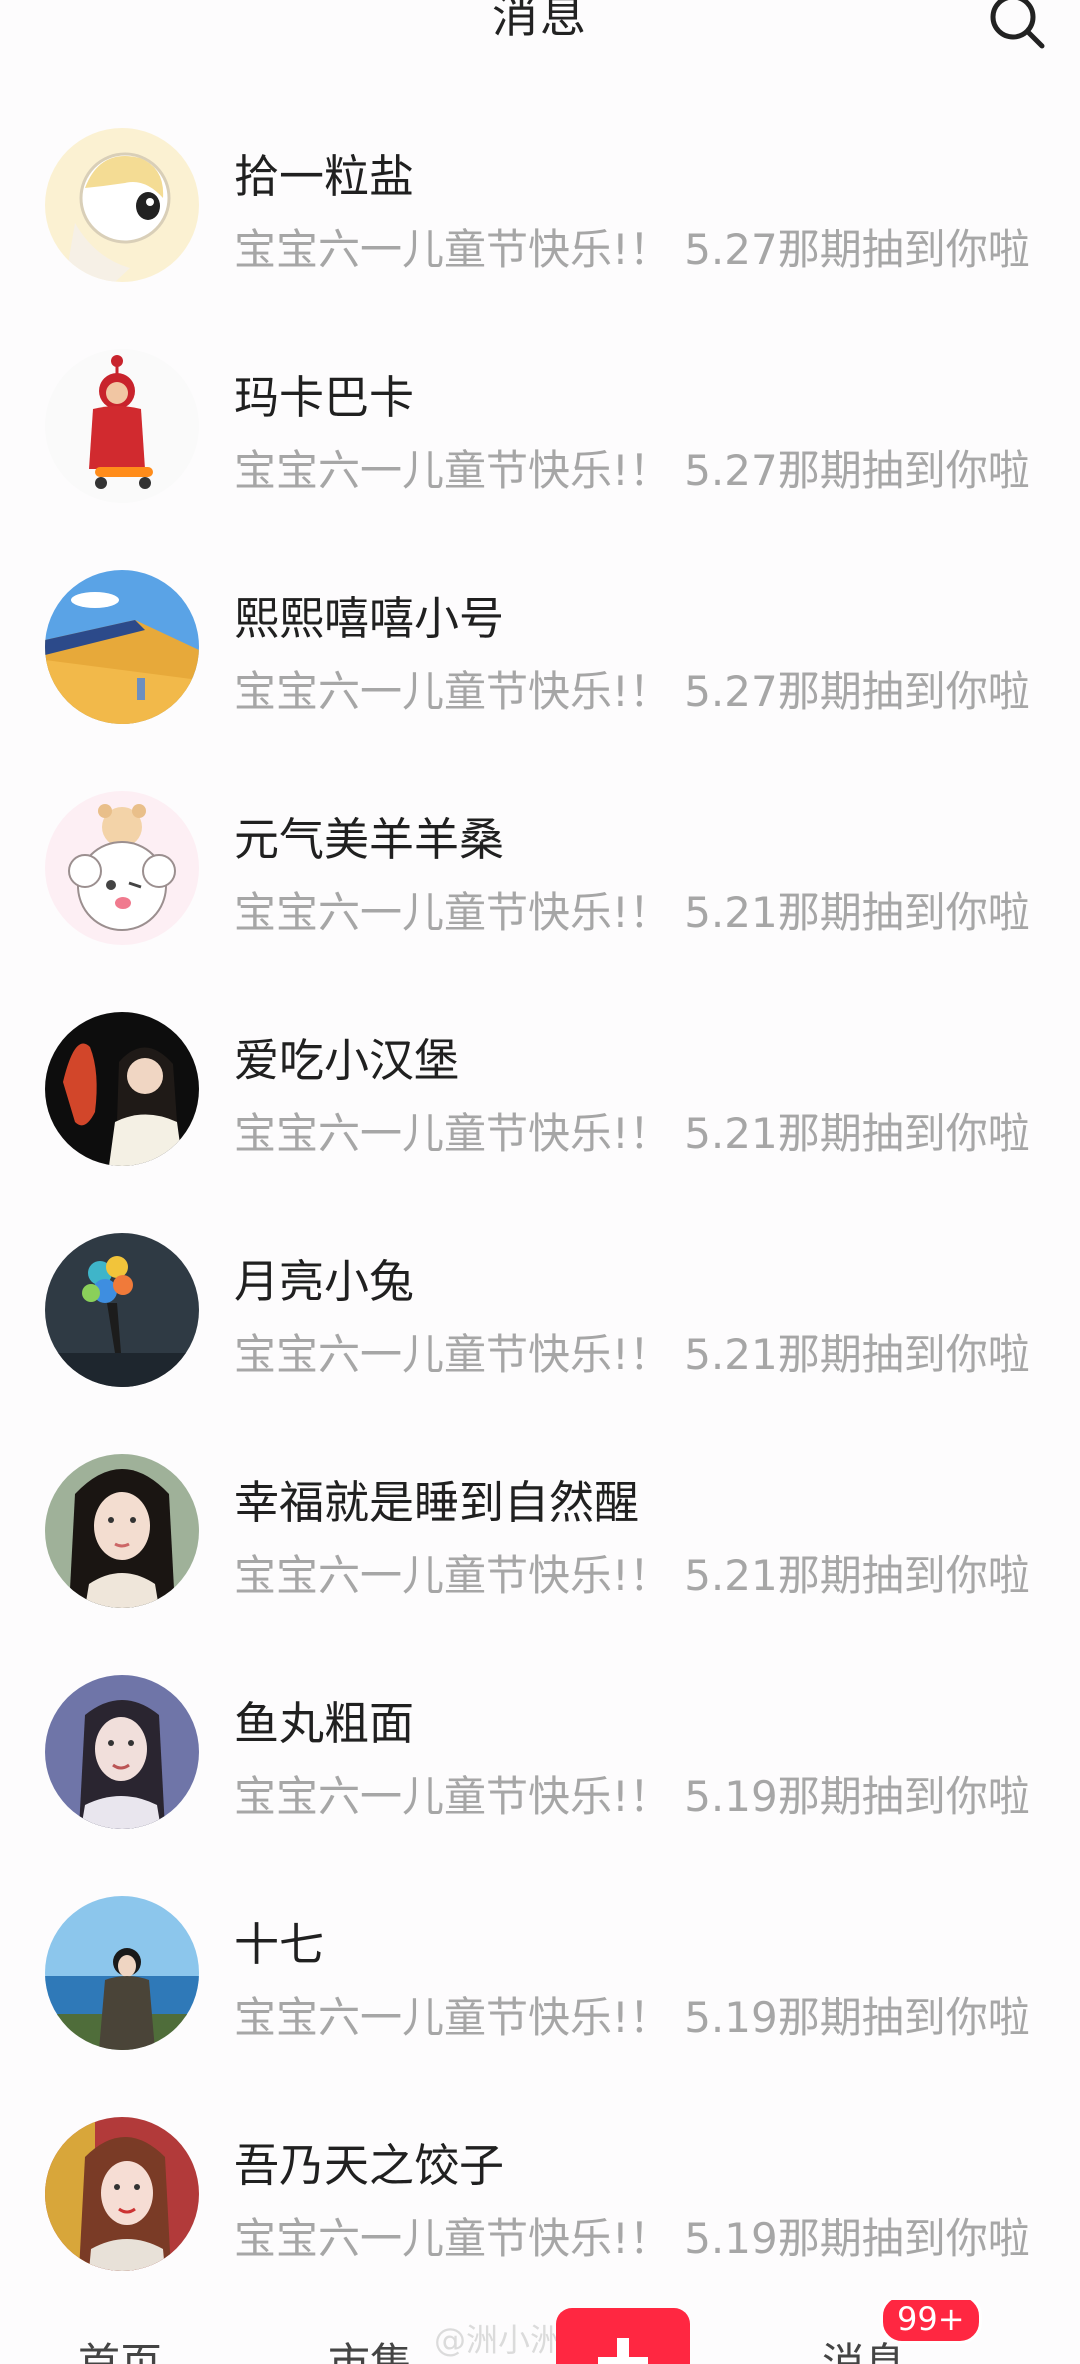 The image size is (1080, 2364). Describe the element at coordinates (369, 2165) in the screenshot. I see `contact-name: 吾乃天之饺子` at that location.